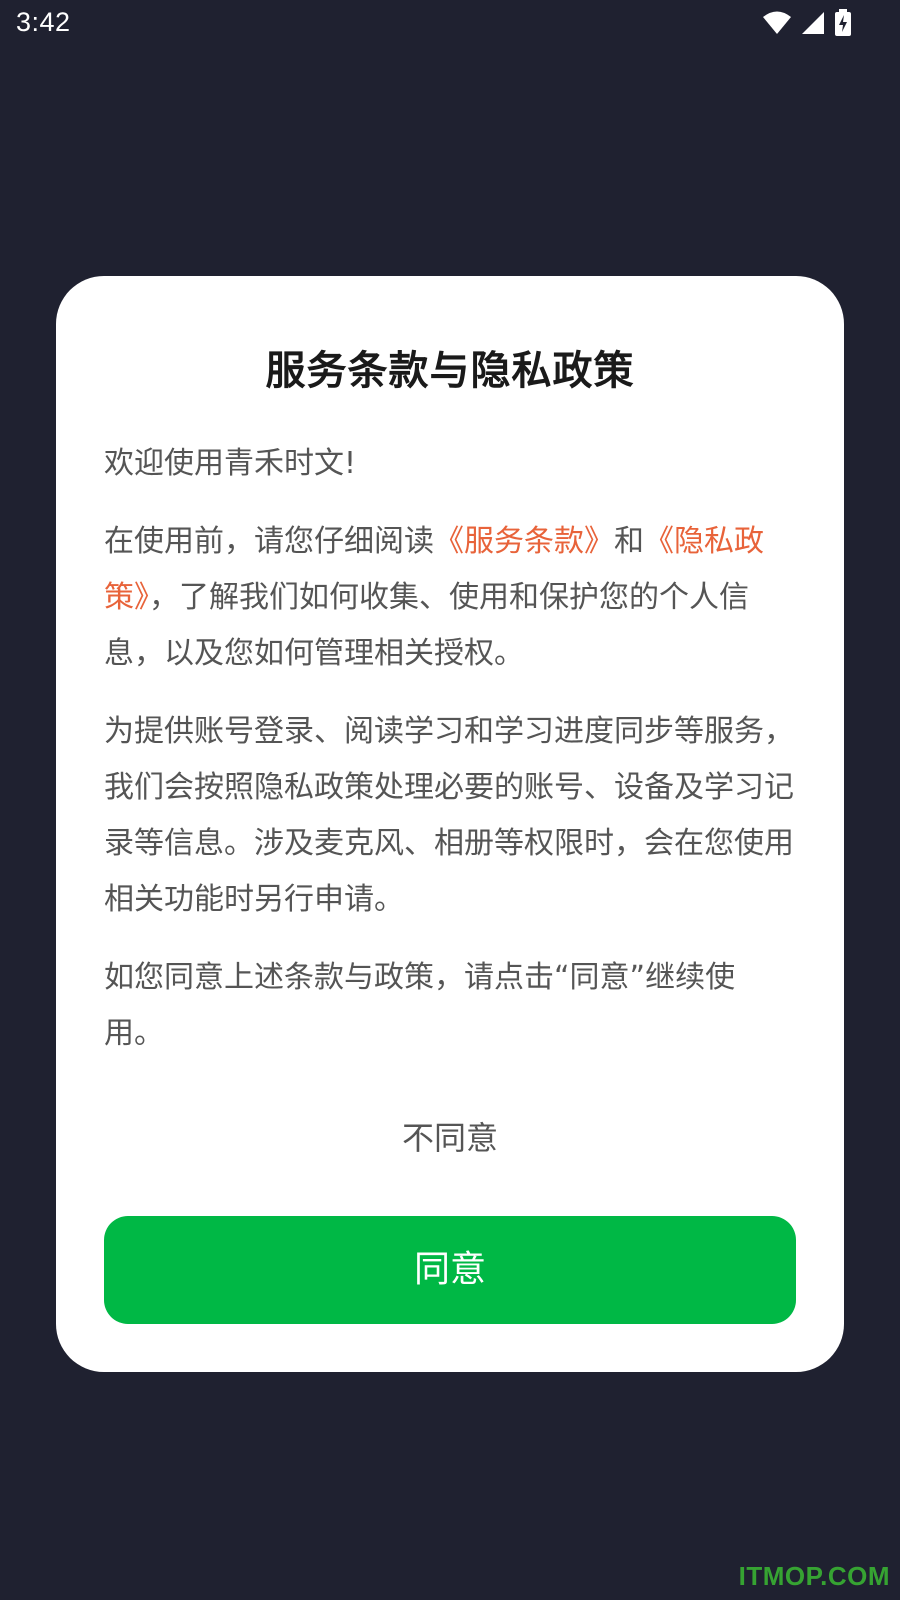  I want to click on status-icons, so click(807, 23).